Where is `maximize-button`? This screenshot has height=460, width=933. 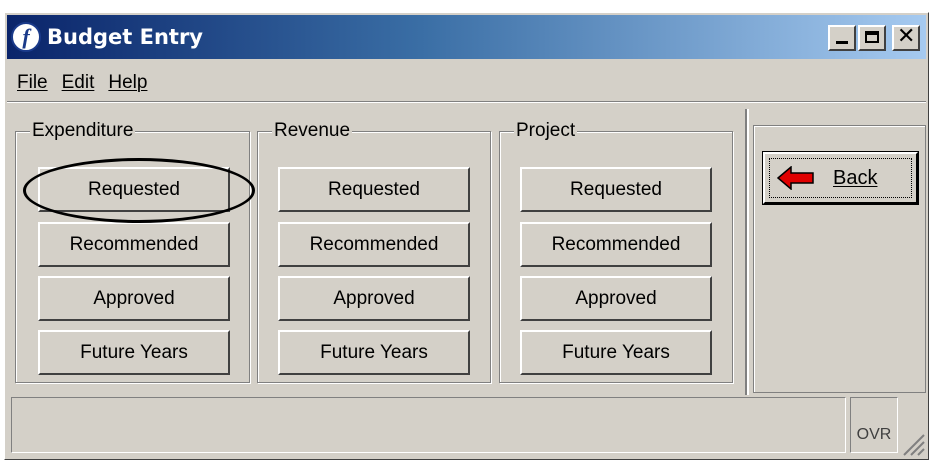
maximize-button is located at coordinates (872, 38).